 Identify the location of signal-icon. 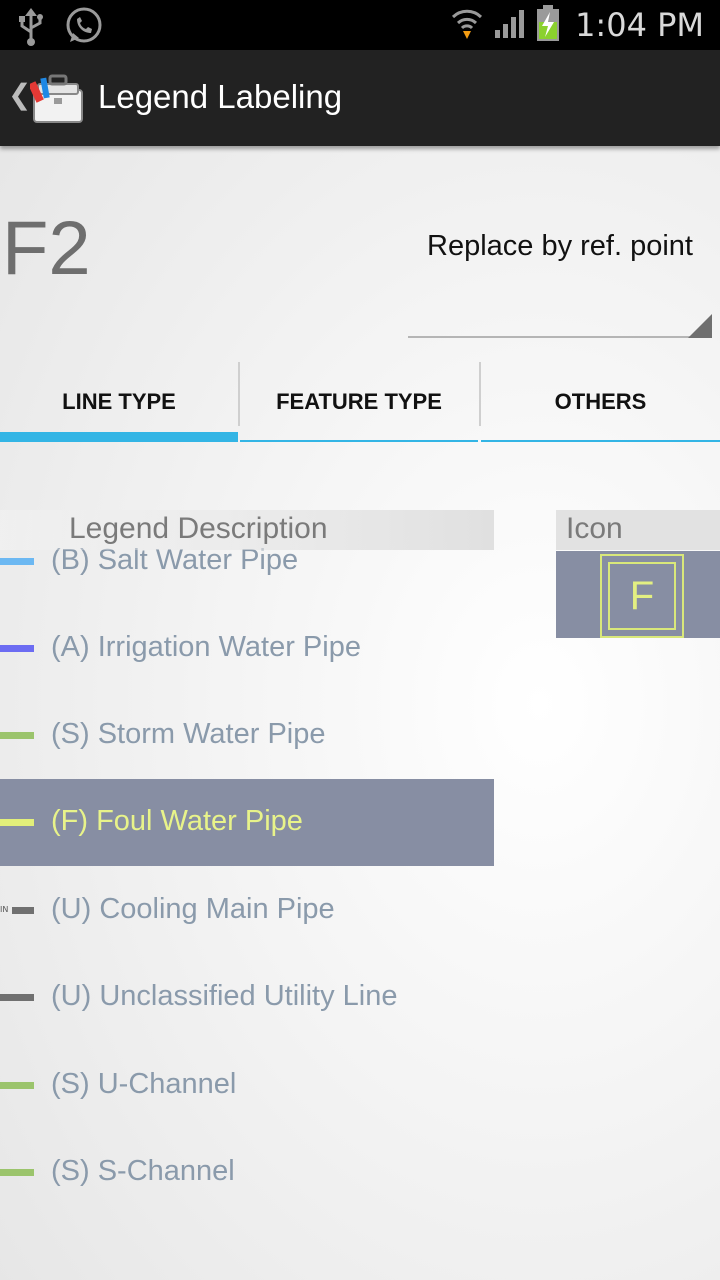
(510, 25).